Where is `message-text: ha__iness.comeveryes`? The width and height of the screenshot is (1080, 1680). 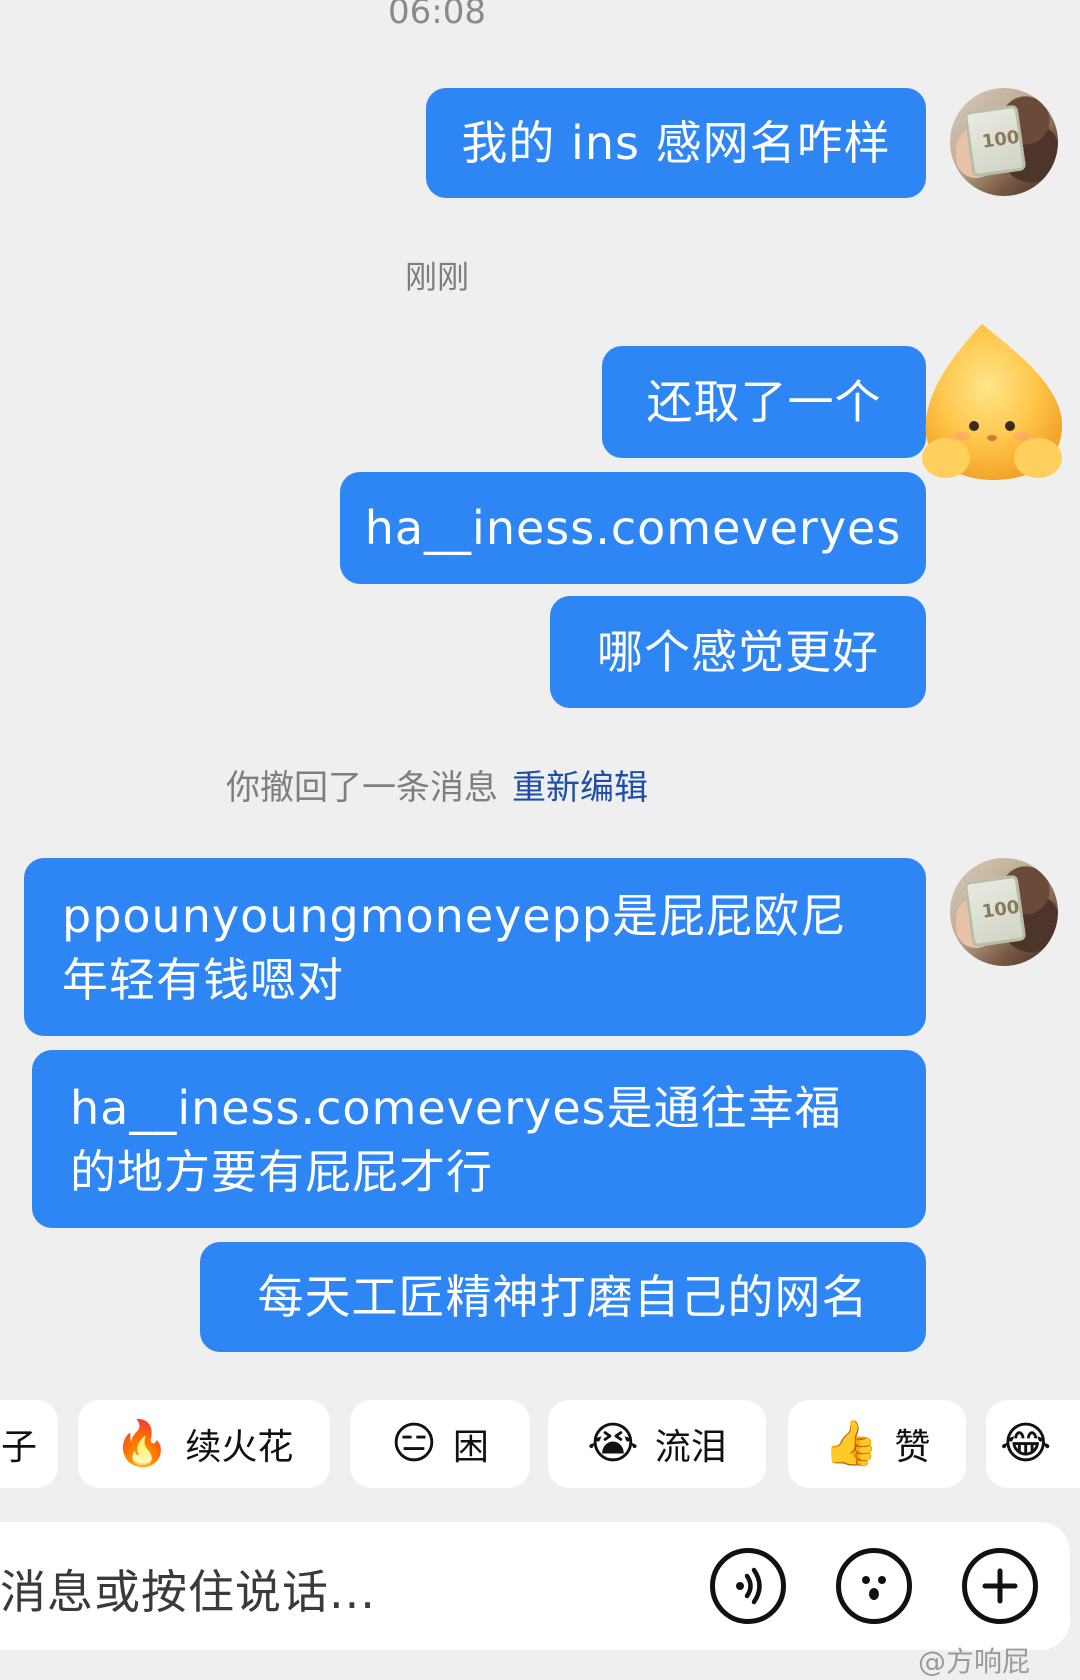
message-text: ha__iness.comeveryes is located at coordinates (633, 528).